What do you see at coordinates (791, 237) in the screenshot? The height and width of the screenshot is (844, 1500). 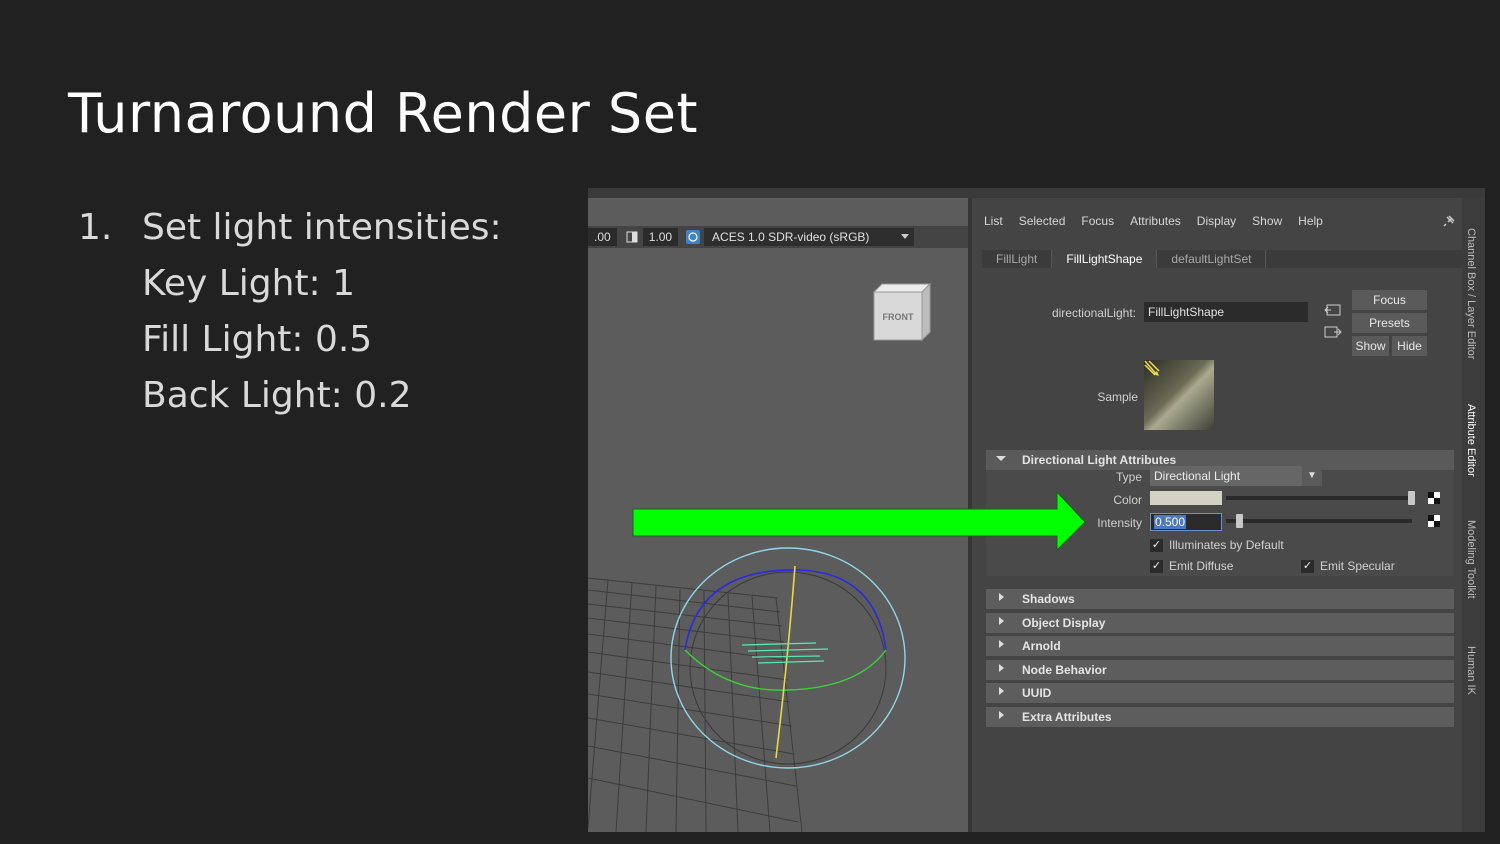 I see `view-transform-value: ACES 1.0 SDR-video (sRGB)` at bounding box center [791, 237].